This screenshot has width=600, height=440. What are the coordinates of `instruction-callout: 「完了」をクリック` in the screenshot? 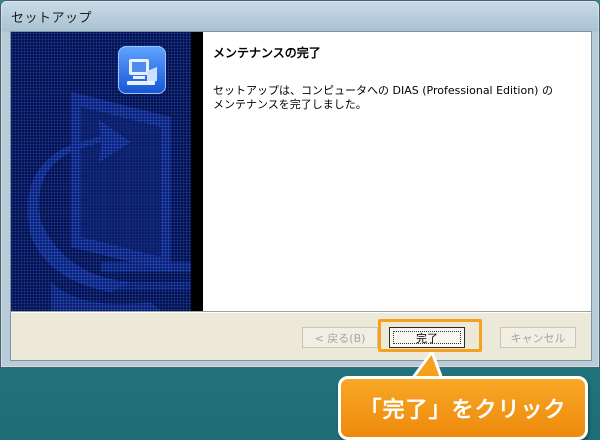 It's located at (463, 408).